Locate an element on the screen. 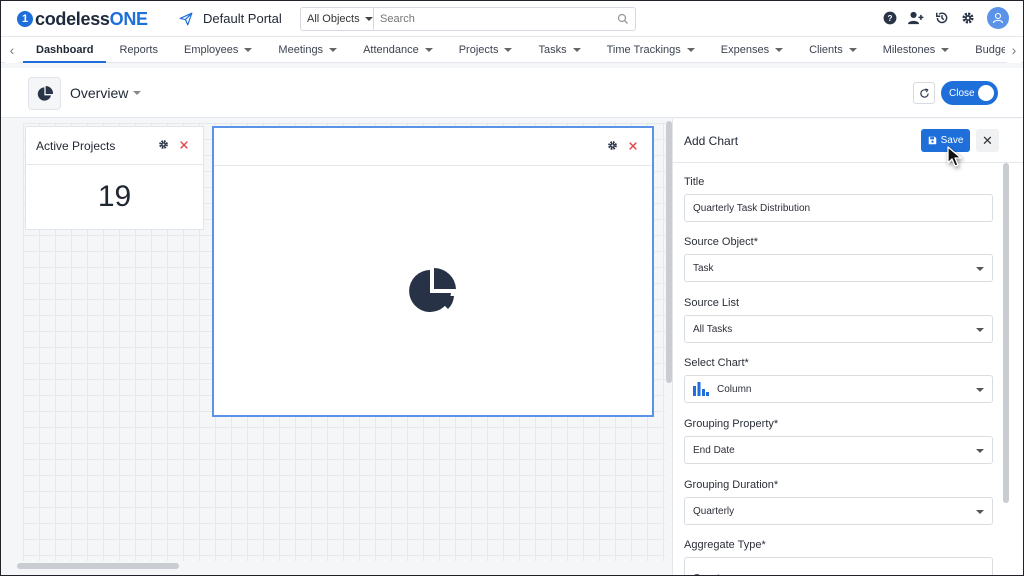 The image size is (1024, 576). field-select: All Tasks is located at coordinates (838, 329).